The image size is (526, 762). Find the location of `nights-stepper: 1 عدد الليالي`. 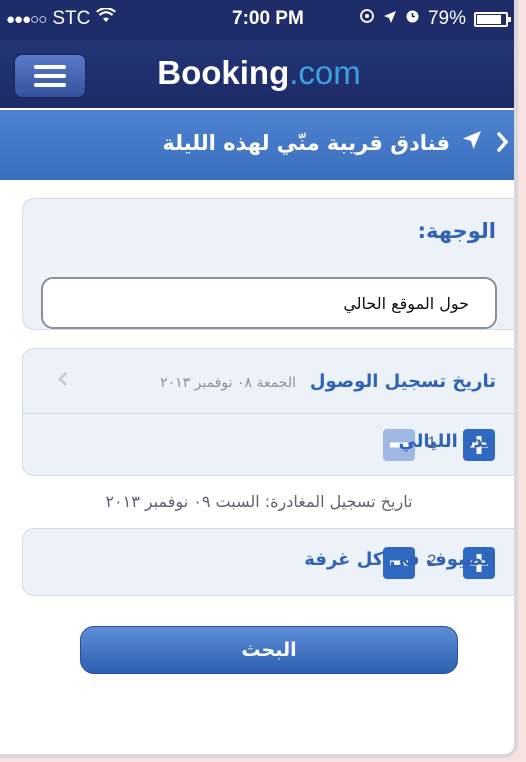

nights-stepper: 1 عدد الليالي is located at coordinates (268, 445).